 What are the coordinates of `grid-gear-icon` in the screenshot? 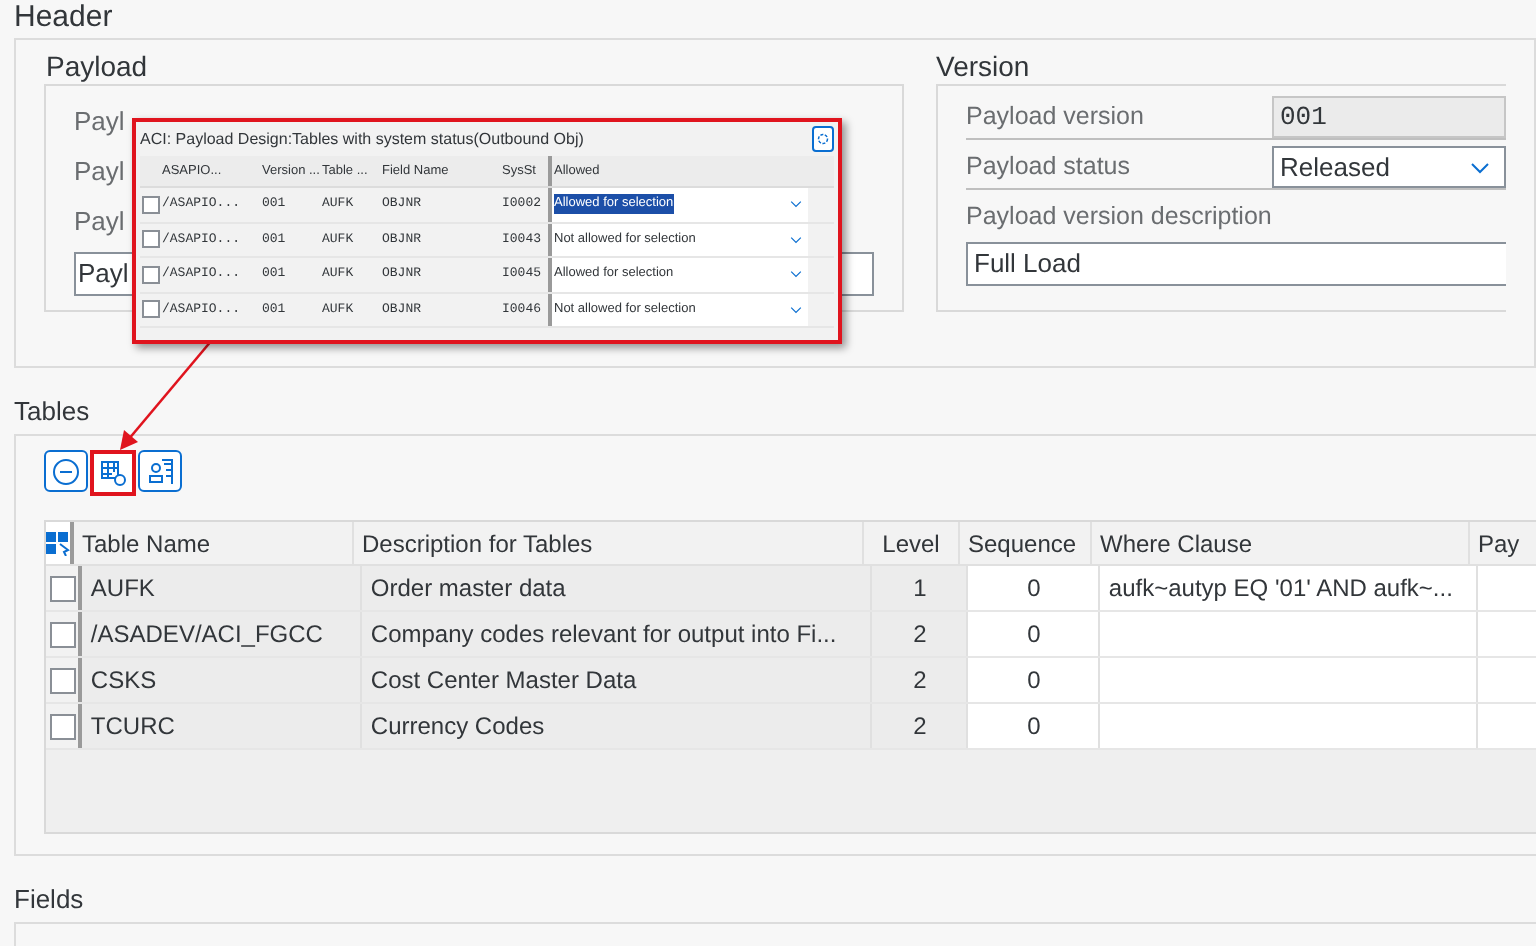 It's located at (113, 473).